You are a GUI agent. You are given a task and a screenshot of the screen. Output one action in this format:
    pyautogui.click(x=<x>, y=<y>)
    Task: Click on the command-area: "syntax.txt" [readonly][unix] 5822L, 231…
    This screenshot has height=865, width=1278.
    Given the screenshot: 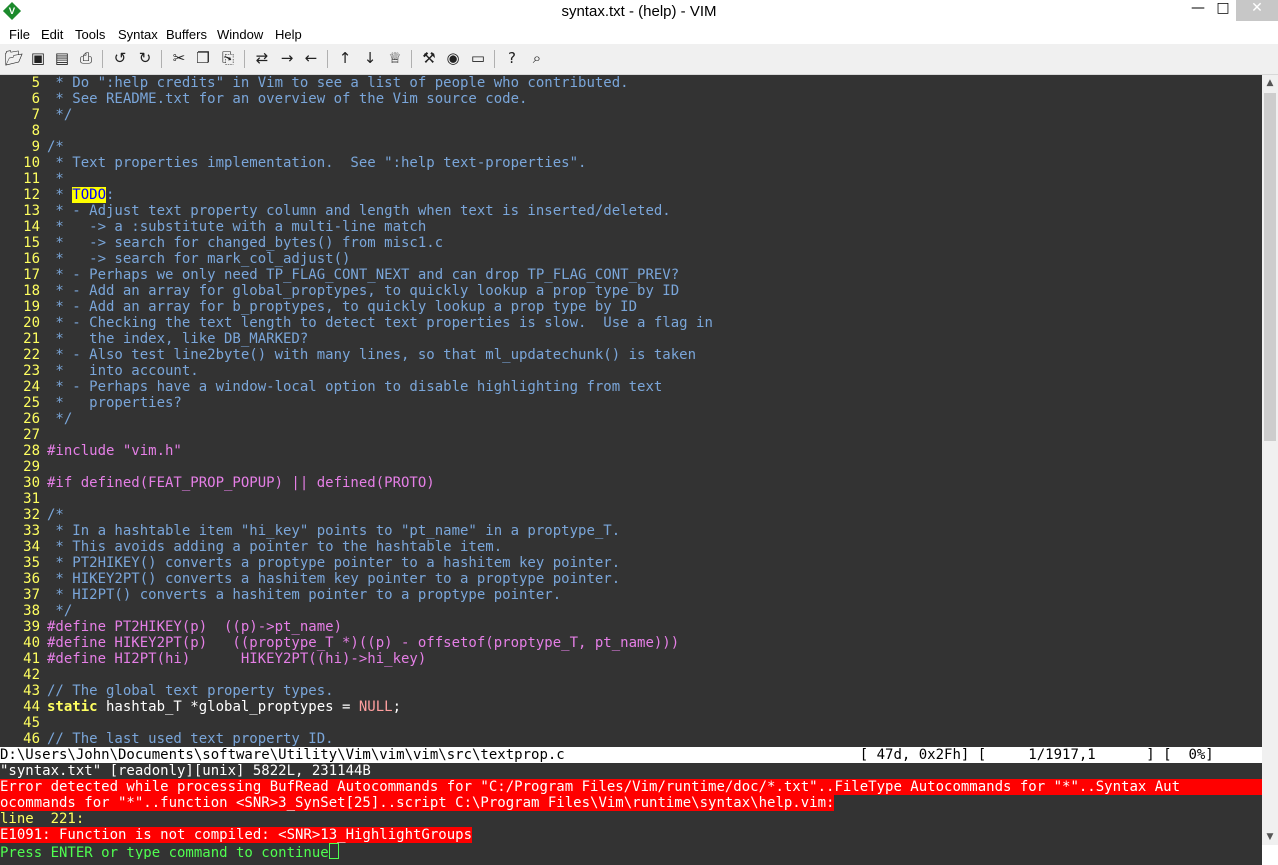 What is the action you would take?
    pyautogui.click(x=631, y=814)
    